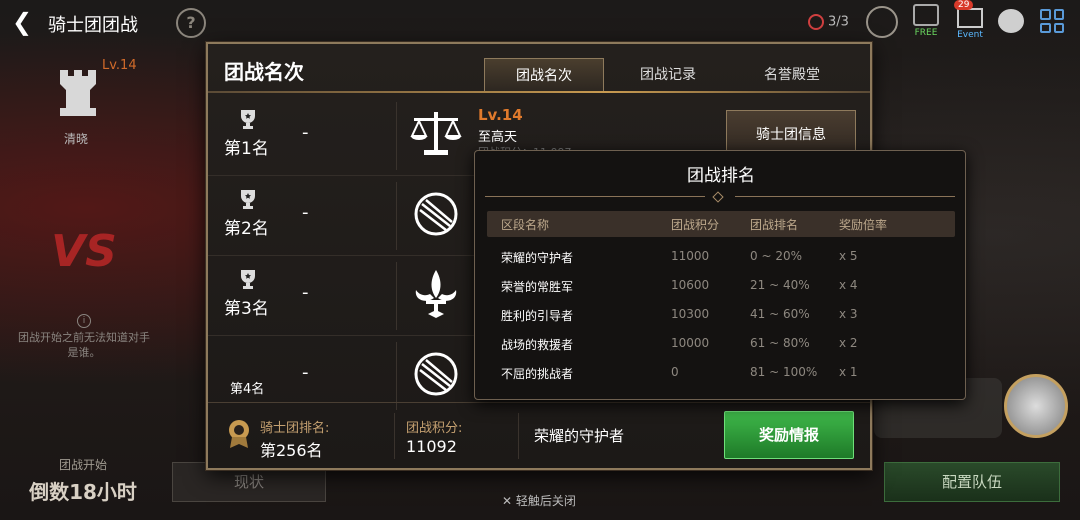  I want to click on tier-score: 10300, so click(690, 314).